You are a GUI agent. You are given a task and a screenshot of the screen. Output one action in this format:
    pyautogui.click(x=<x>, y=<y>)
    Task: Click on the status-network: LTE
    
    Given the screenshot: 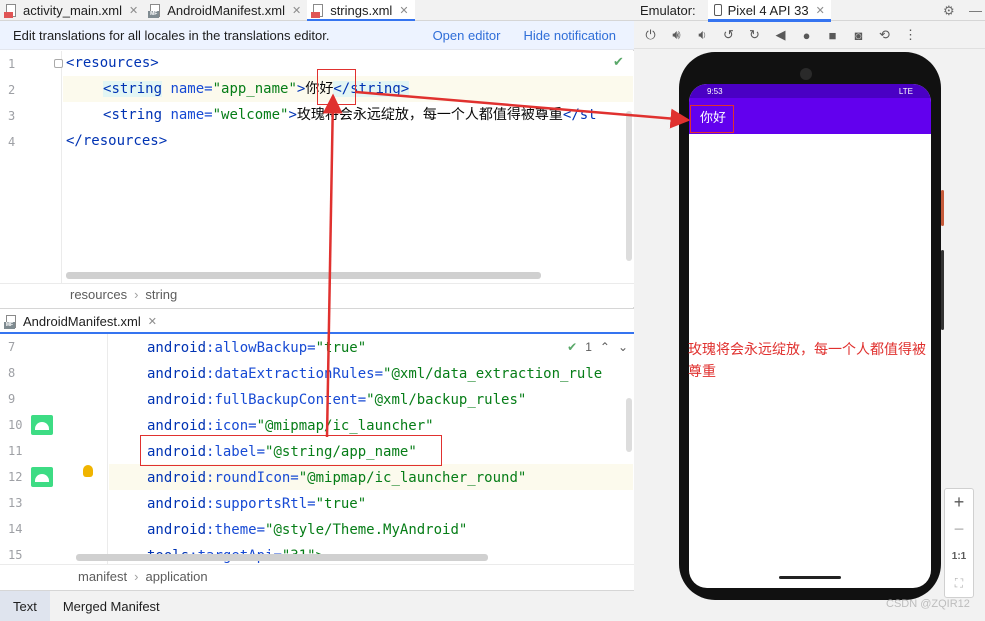 What is the action you would take?
    pyautogui.click(x=905, y=91)
    